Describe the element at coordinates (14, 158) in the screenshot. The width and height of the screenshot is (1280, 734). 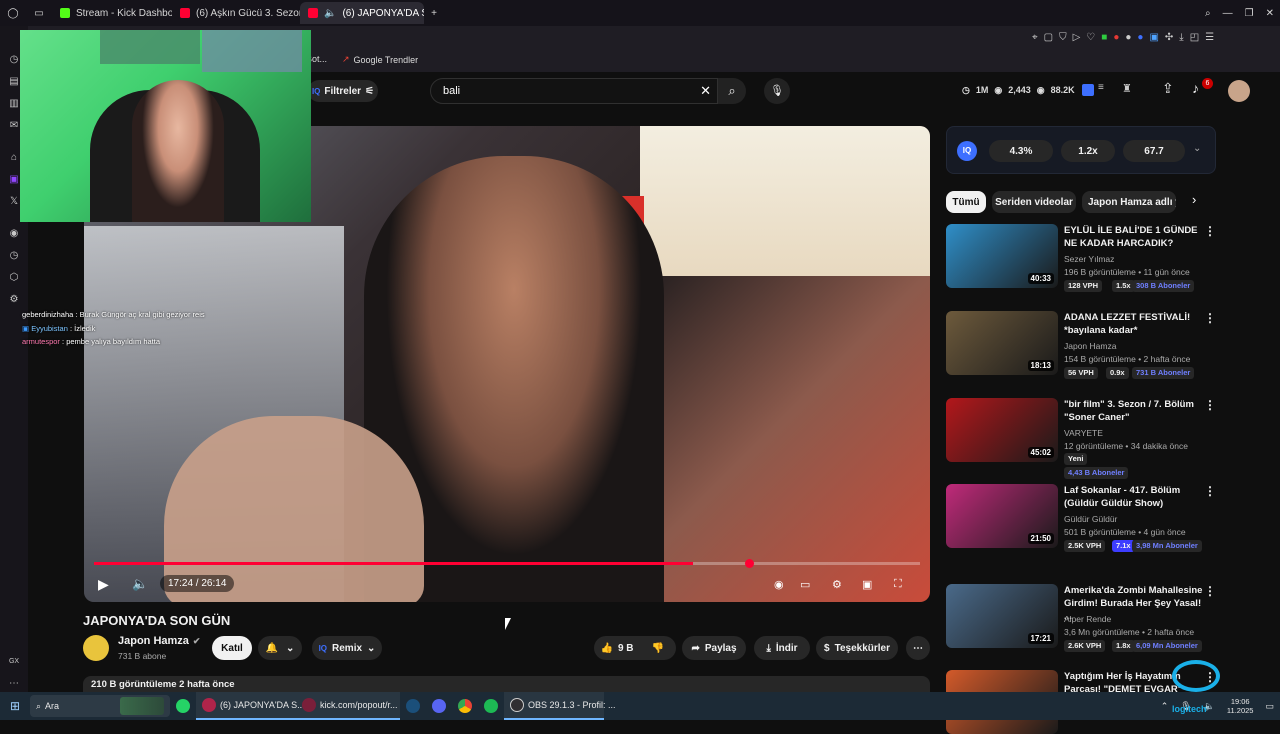
I see `kick-sidebar-icon: ⌂` at that location.